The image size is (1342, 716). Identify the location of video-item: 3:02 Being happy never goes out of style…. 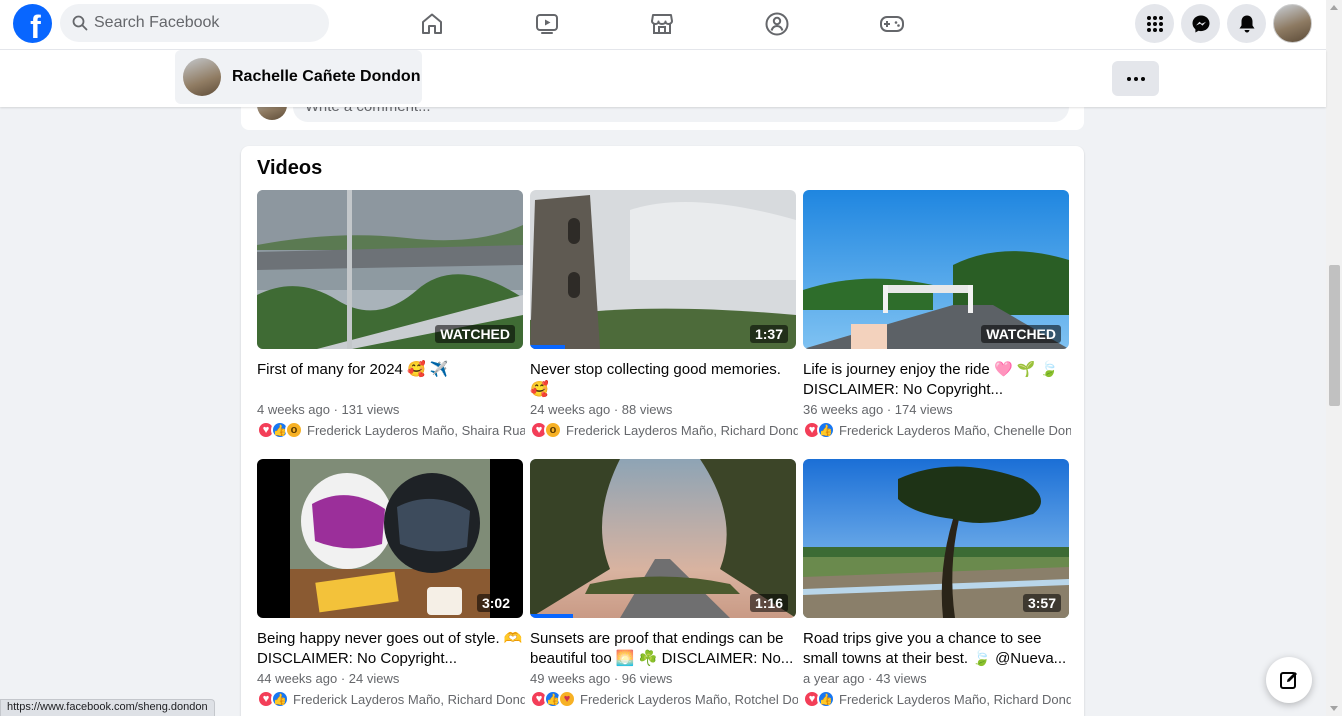
(391, 584).